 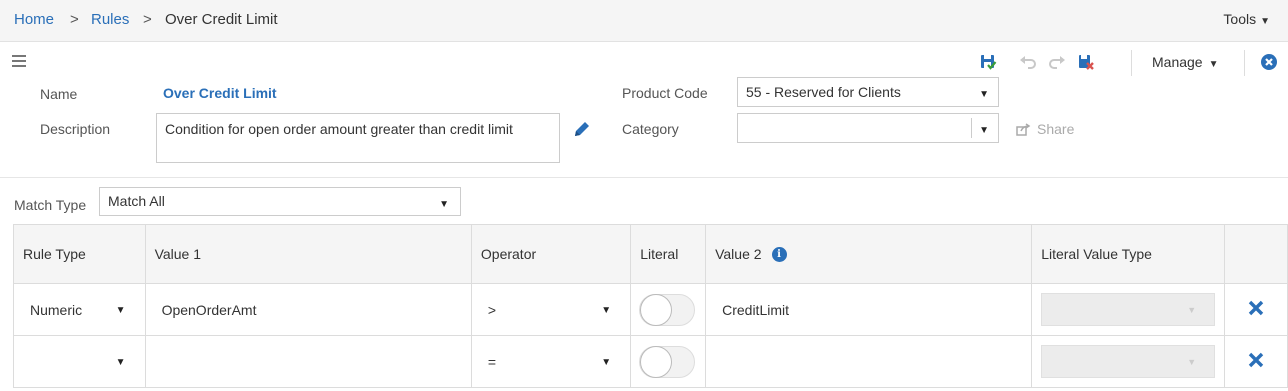 I want to click on top-bar: Home > Rules > Over Credit Limit Tools ▼, so click(x=644, y=21).